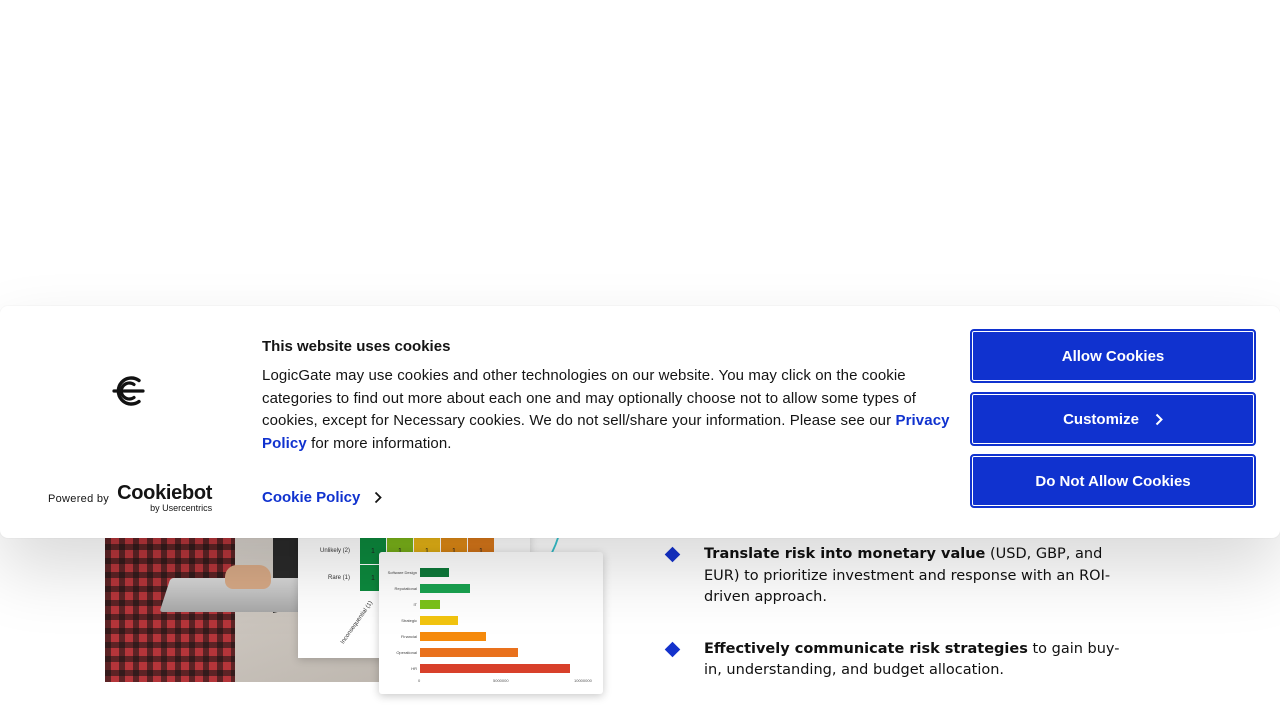 Image resolution: width=1280 pixels, height=720 pixels. What do you see at coordinates (405, 588) in the screenshot?
I see `bar-label: Reputational` at bounding box center [405, 588].